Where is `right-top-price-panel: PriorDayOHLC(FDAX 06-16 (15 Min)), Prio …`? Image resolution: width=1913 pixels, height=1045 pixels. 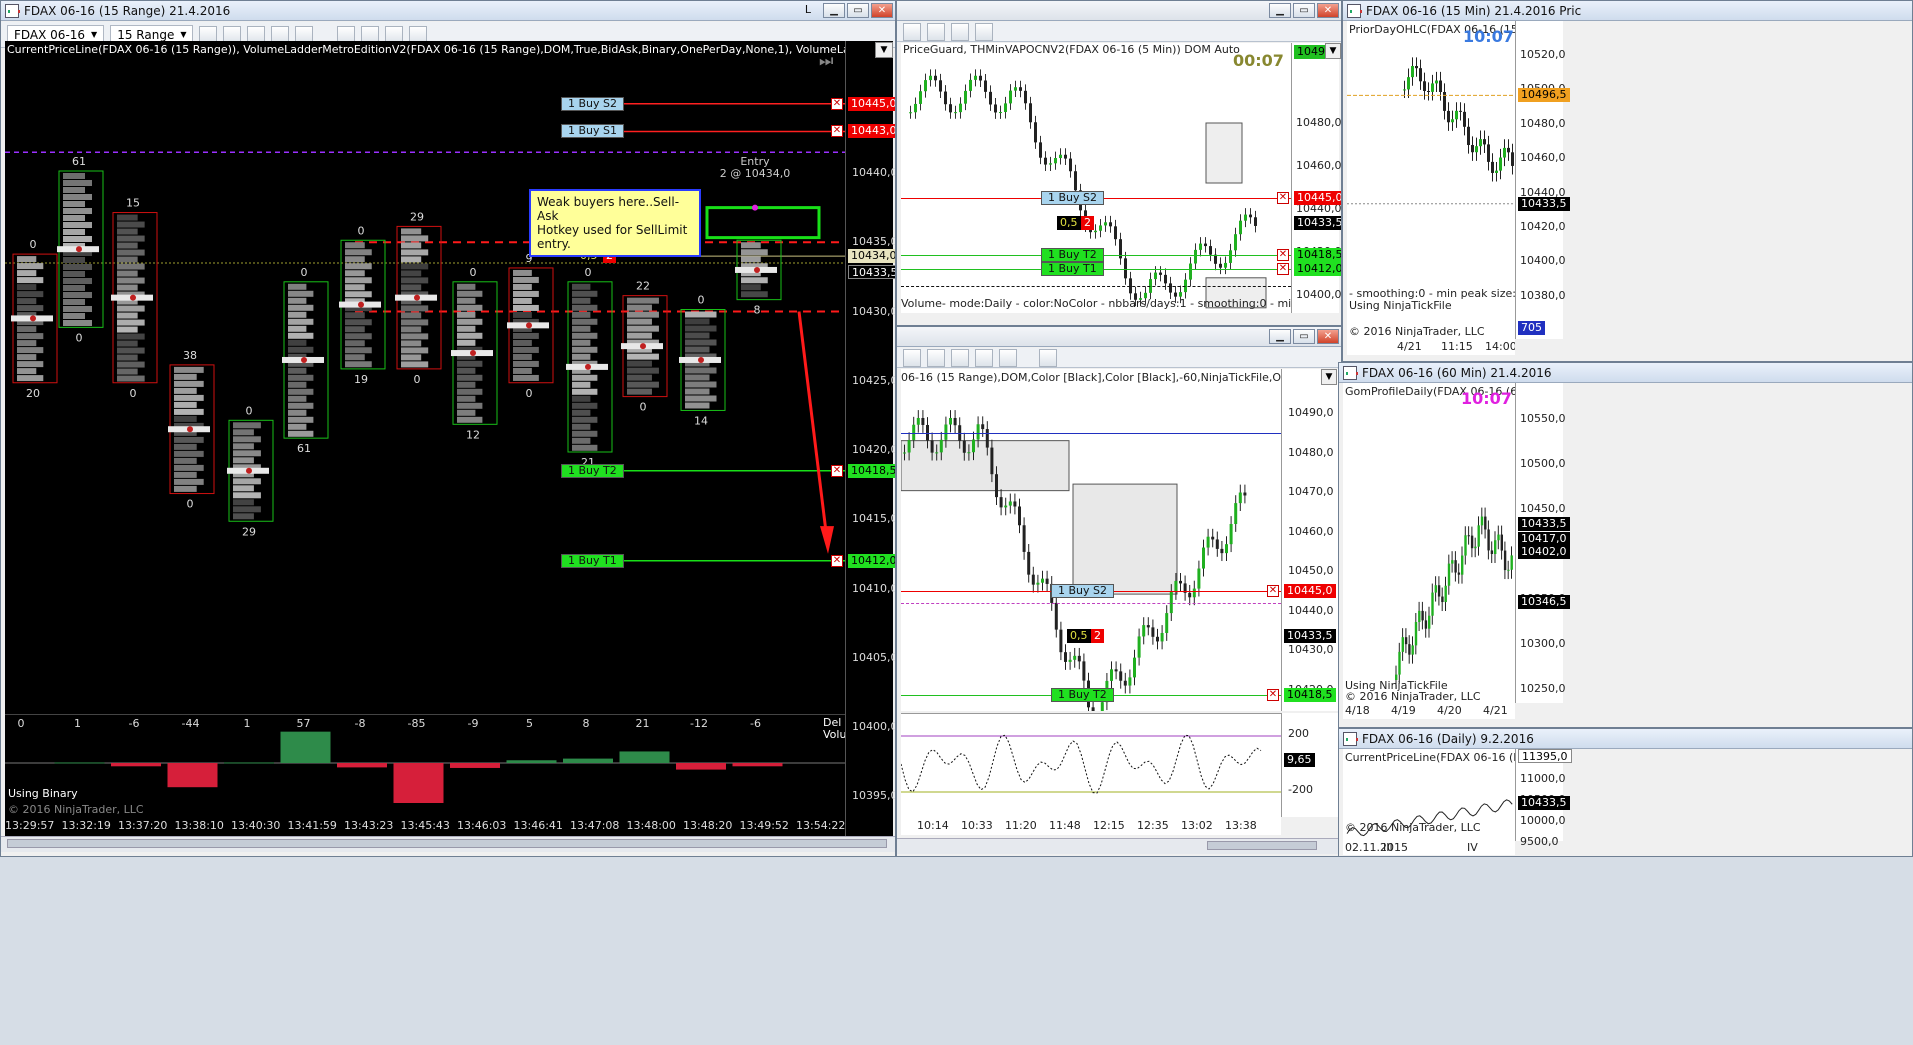
right-top-price-panel: PriorDayOHLC(FDAX 06-16 (15 Min)), Prio … is located at coordinates (1431, 180).